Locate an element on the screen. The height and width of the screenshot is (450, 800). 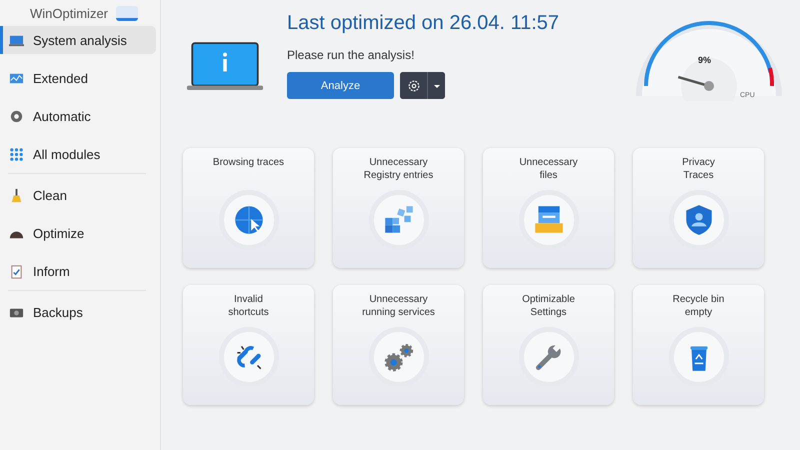
sidebar-item: Extended is located at coordinates (78, 78).